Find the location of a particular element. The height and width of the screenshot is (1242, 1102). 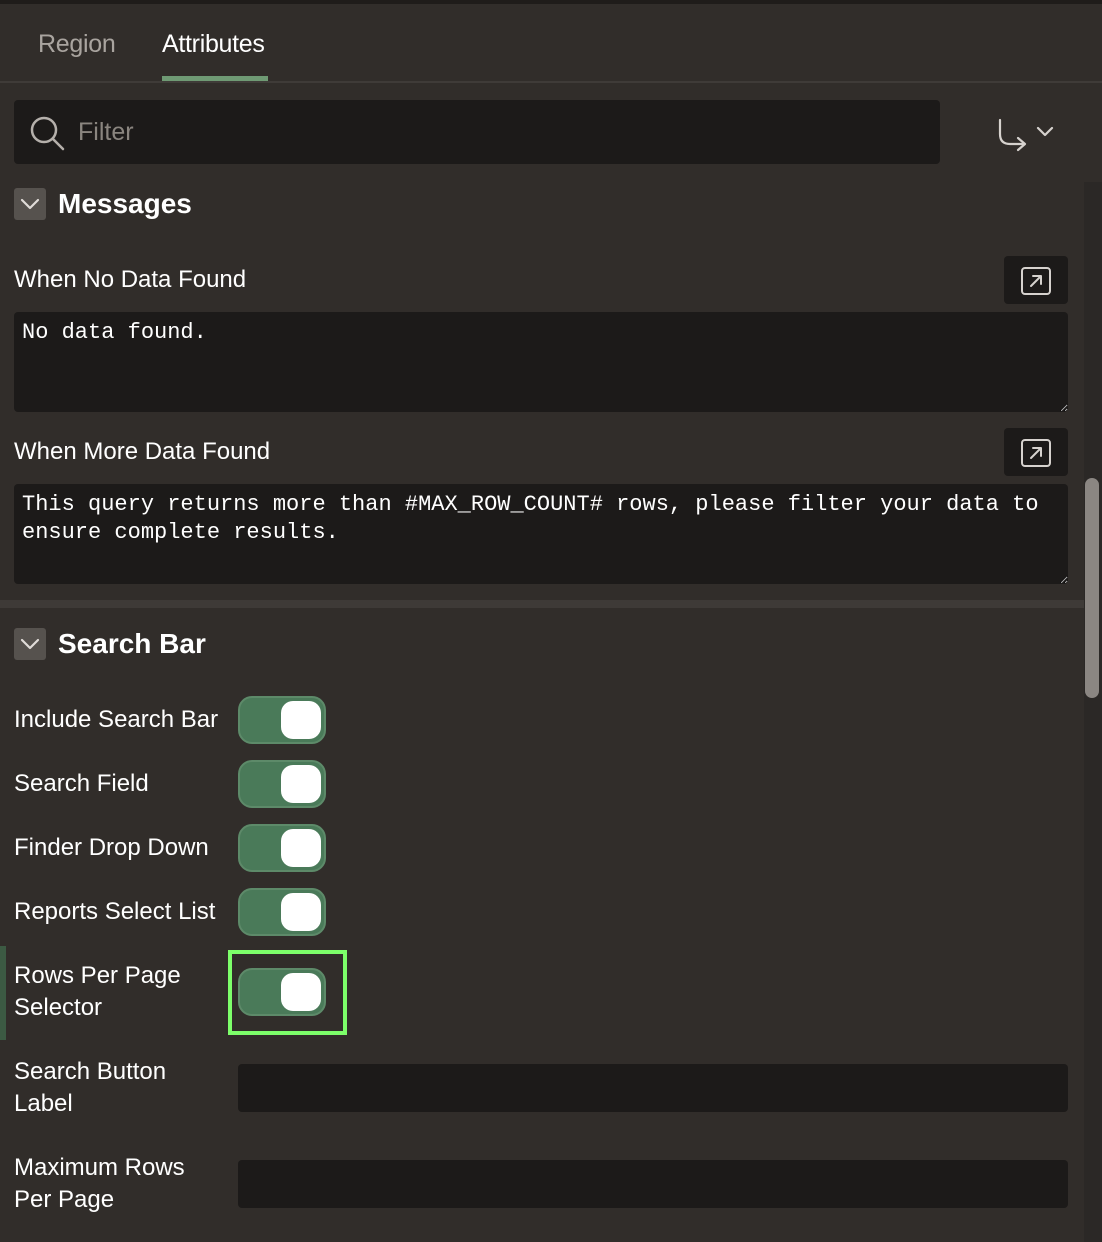

tab-region: Region is located at coordinates (77, 44).